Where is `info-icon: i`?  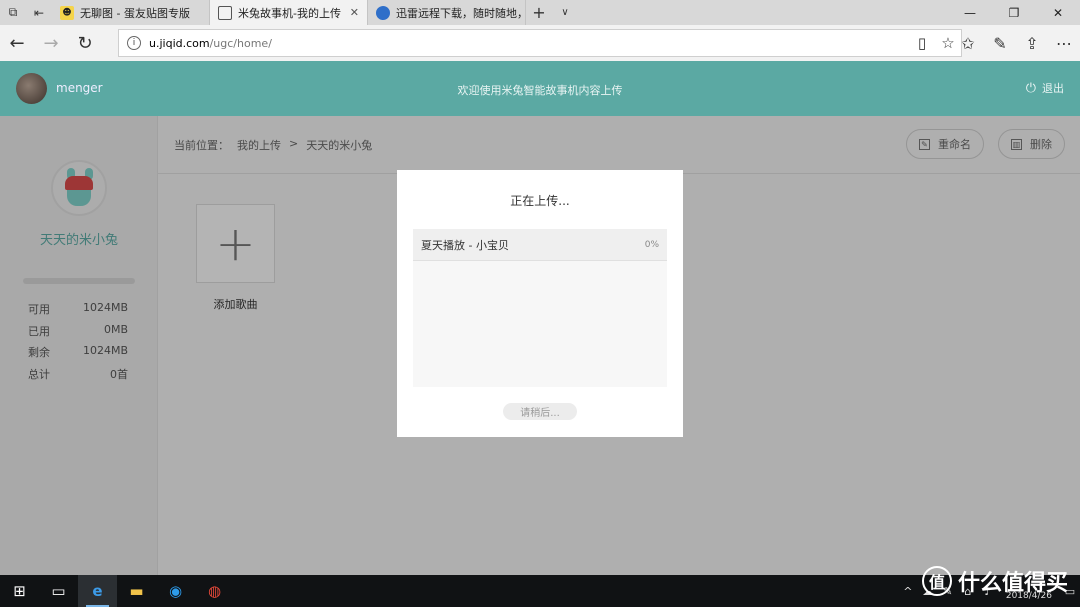 info-icon: i is located at coordinates (134, 43).